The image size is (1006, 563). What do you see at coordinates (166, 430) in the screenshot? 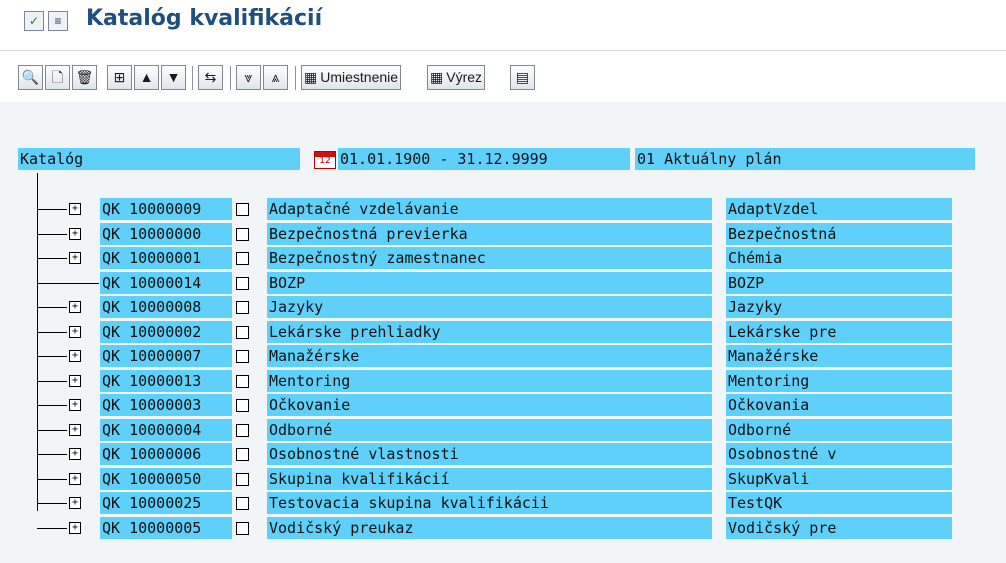
I see `row-id: QK 10000004` at bounding box center [166, 430].